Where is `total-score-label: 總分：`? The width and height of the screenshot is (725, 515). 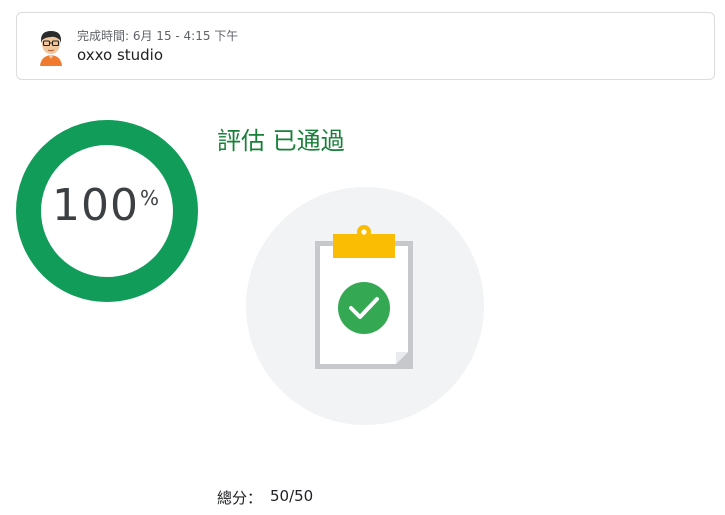 total-score-label: 總分： is located at coordinates (240, 498).